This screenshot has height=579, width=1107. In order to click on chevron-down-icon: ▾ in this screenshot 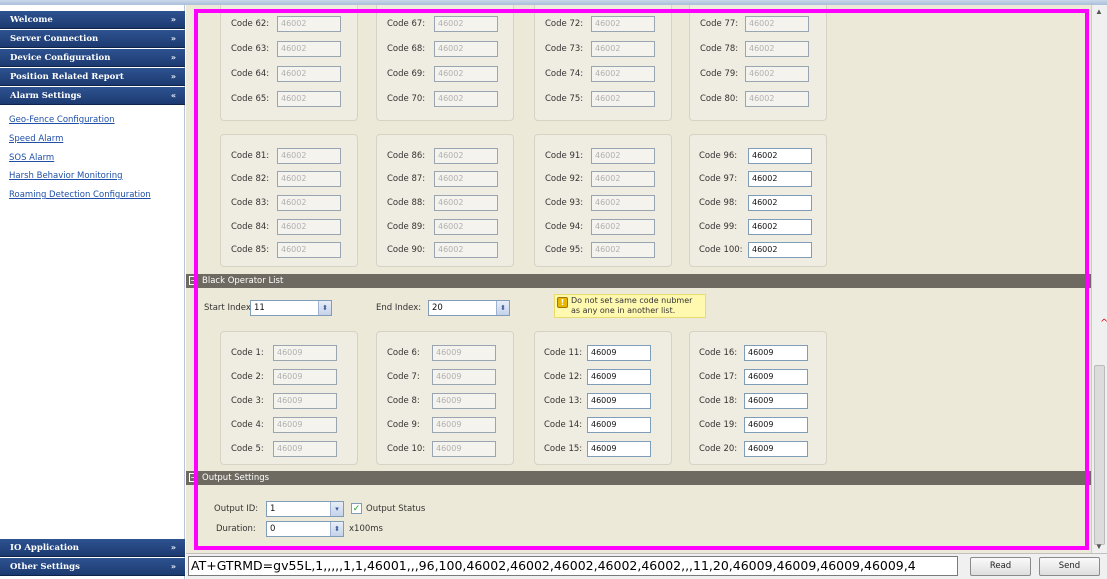, I will do `click(336, 509)`.